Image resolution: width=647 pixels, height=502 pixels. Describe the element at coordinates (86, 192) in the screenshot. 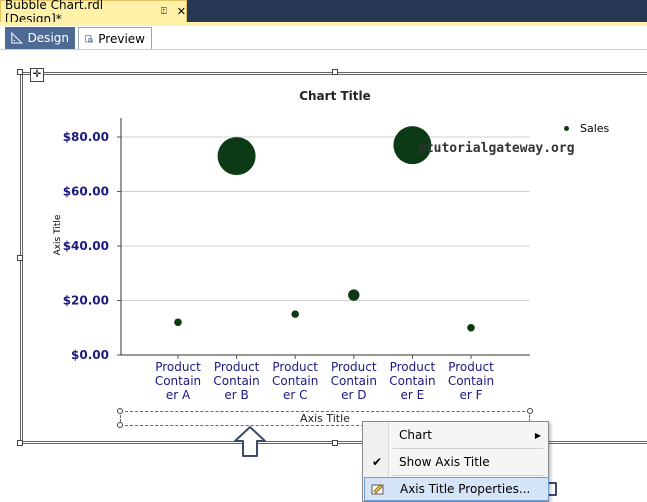

I see `y-tick-label: $60.00` at that location.